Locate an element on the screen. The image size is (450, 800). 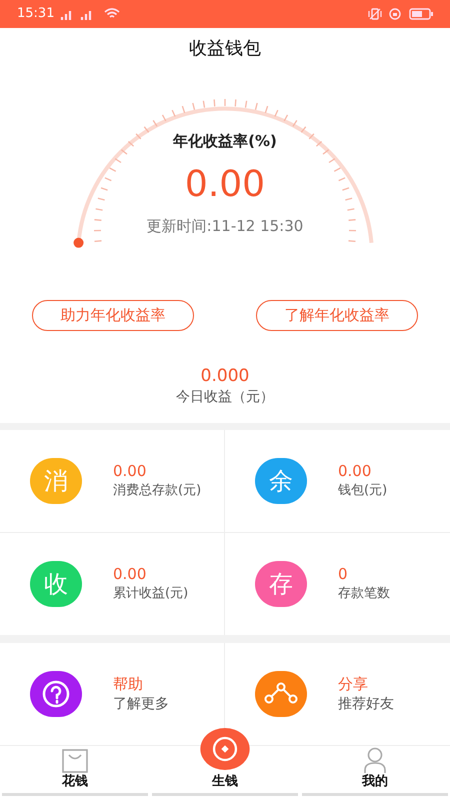
rate-button: 了解年化收益率 is located at coordinates (337, 315).